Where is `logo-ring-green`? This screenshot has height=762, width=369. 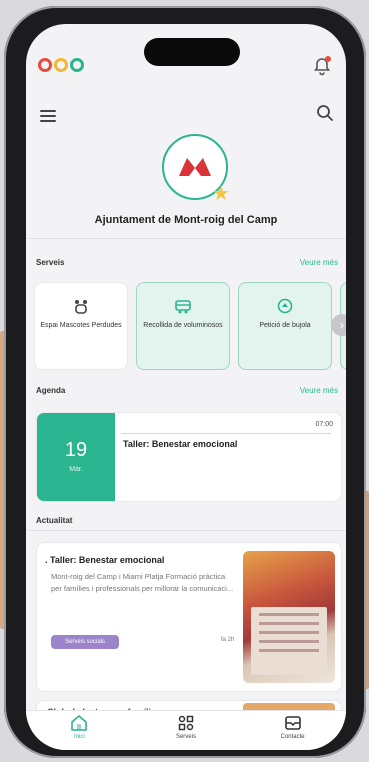
logo-ring-green is located at coordinates (77, 65).